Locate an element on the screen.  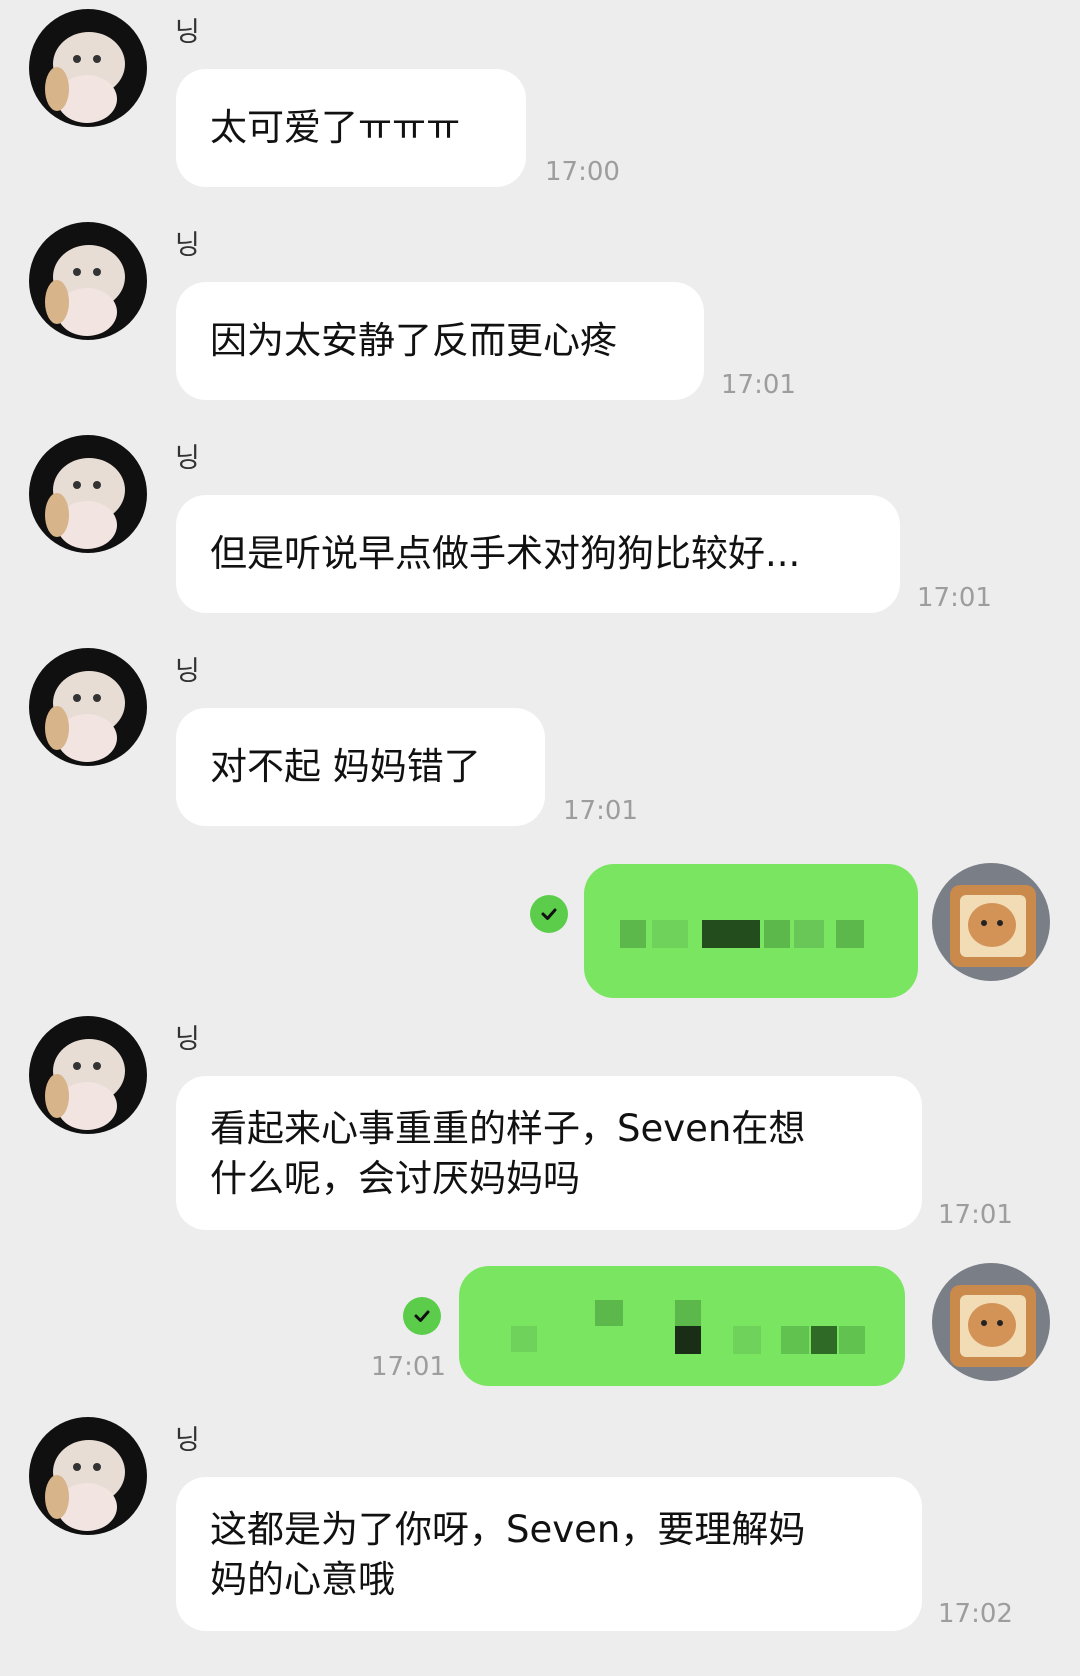
message-text-line: 妈的心意哦 is located at coordinates (302, 1579).